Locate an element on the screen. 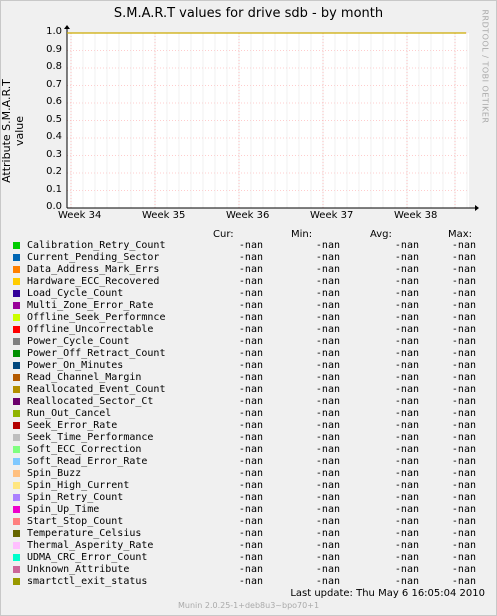  y-tick-label: 0.3 is located at coordinates (54, 154).